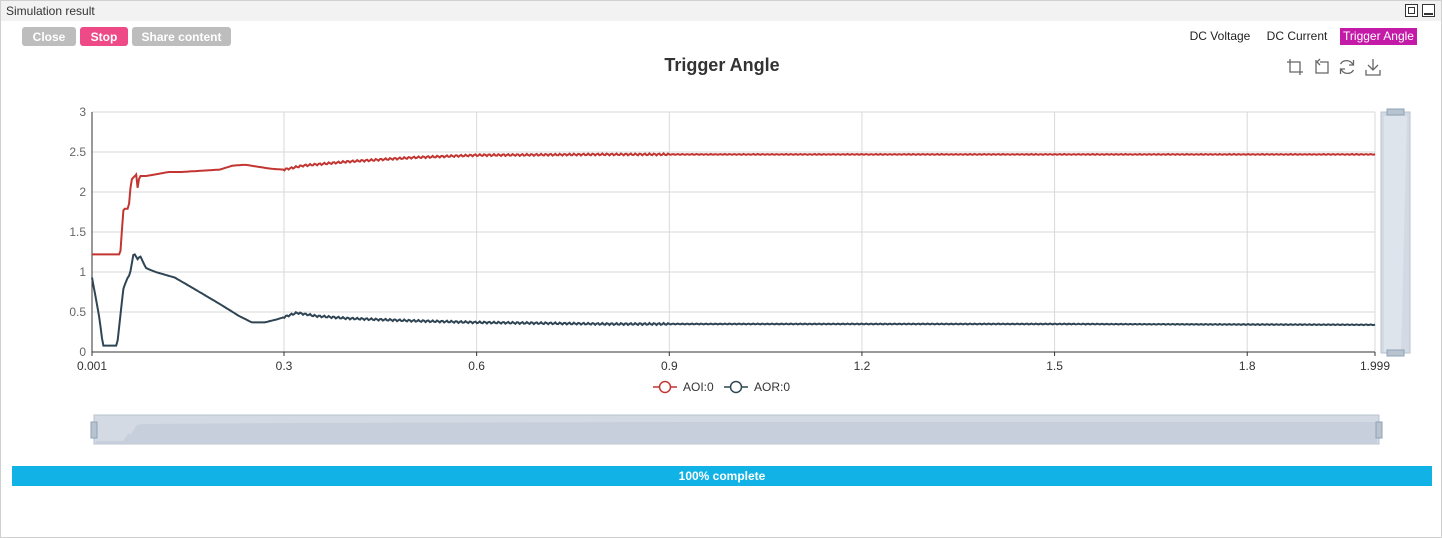  What do you see at coordinates (92, 366) in the screenshot?
I see `x-tick-label: 0.001` at bounding box center [92, 366].